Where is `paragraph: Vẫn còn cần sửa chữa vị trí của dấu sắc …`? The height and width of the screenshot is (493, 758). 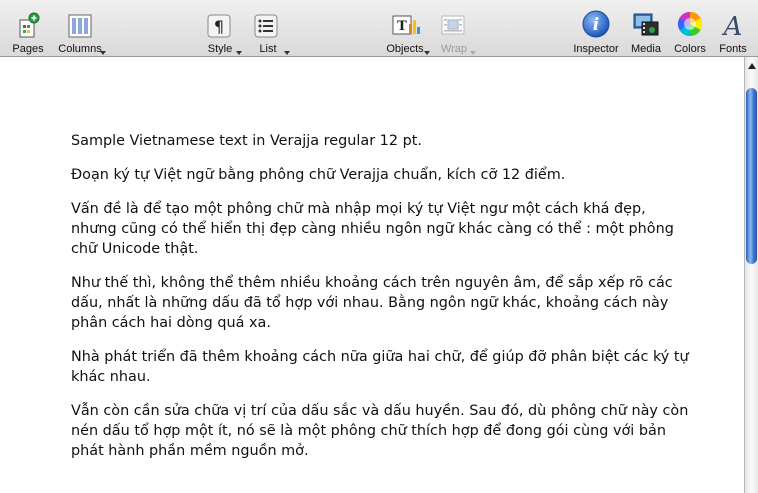
paragraph: Vẫn còn cần sửa chữa vị trí của dấu sắc … is located at coordinates (381, 431).